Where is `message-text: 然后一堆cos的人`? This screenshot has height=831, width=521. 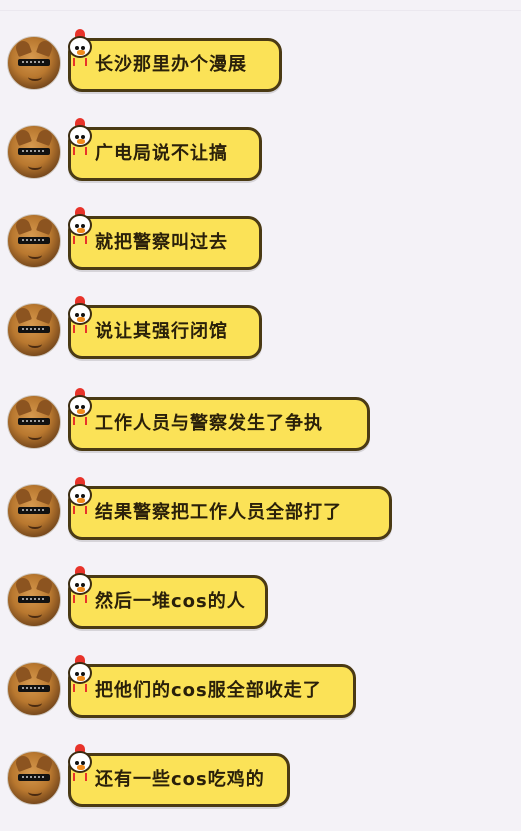
message-text: 然后一堆cos的人 is located at coordinates (170, 601).